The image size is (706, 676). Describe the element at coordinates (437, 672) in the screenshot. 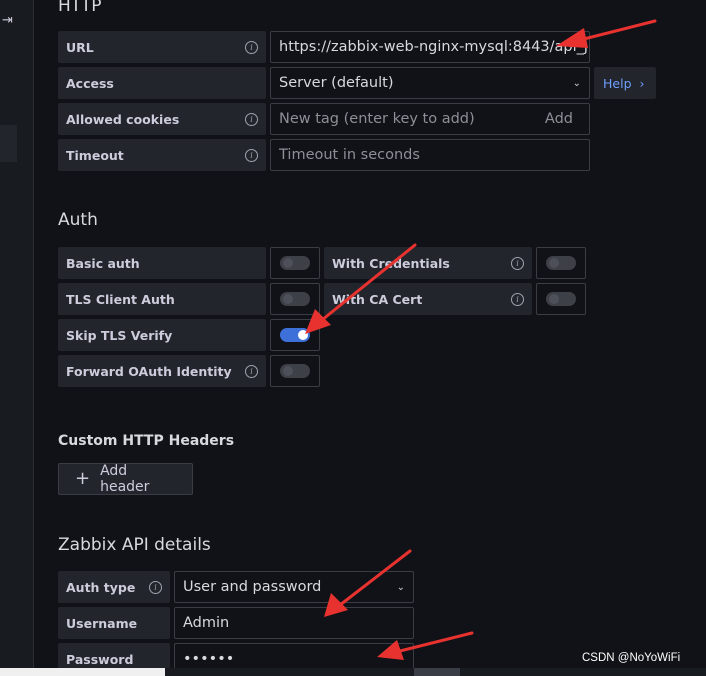

I see `scrollbar-thumb` at that location.